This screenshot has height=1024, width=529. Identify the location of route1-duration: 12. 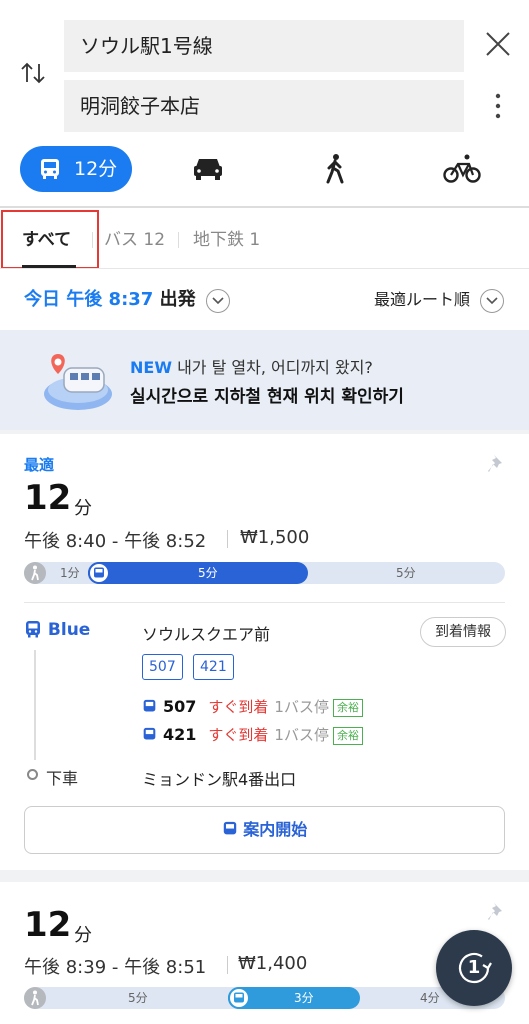
(48, 498).